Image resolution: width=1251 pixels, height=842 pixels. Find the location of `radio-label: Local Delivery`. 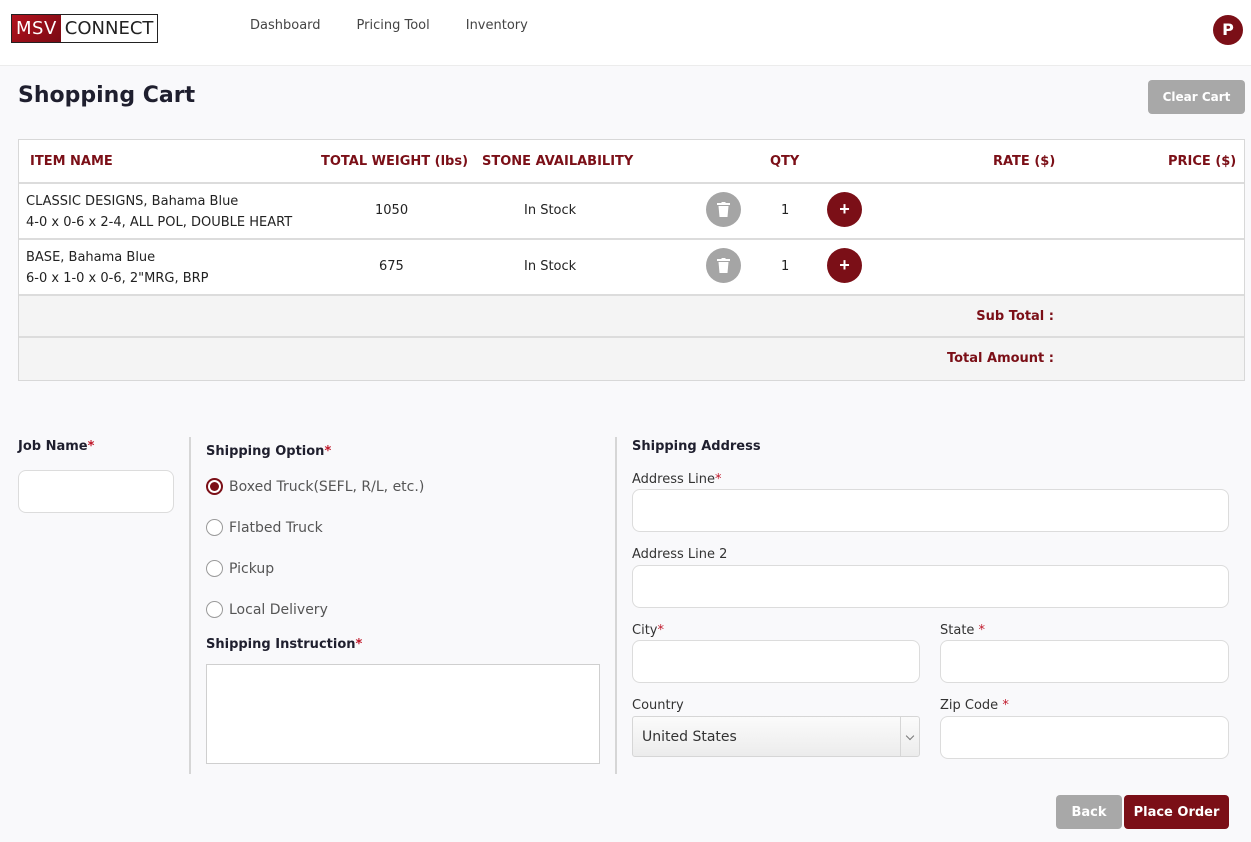

radio-label: Local Delivery is located at coordinates (278, 609).